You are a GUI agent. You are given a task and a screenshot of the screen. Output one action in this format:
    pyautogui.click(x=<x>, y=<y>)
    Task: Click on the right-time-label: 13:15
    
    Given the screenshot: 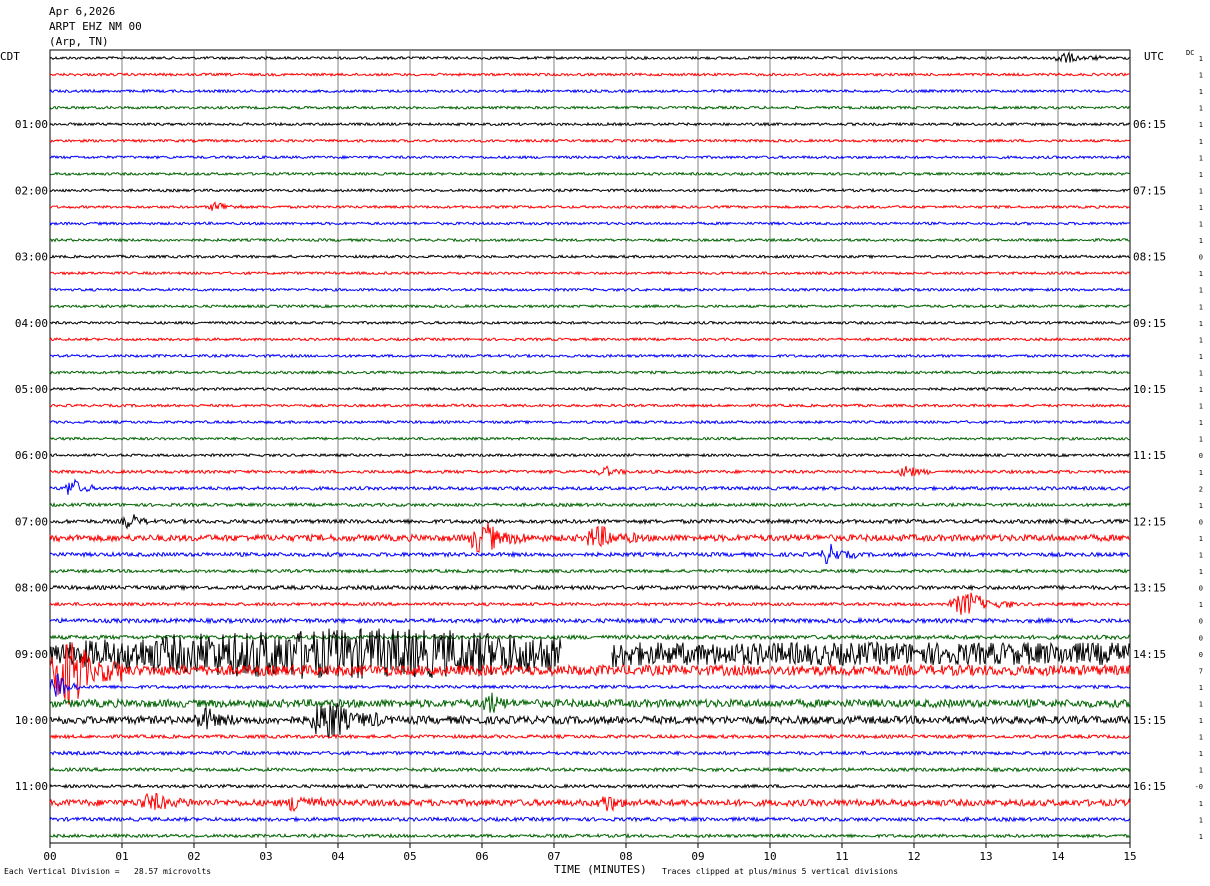 What is the action you would take?
    pyautogui.click(x=1149, y=588)
    